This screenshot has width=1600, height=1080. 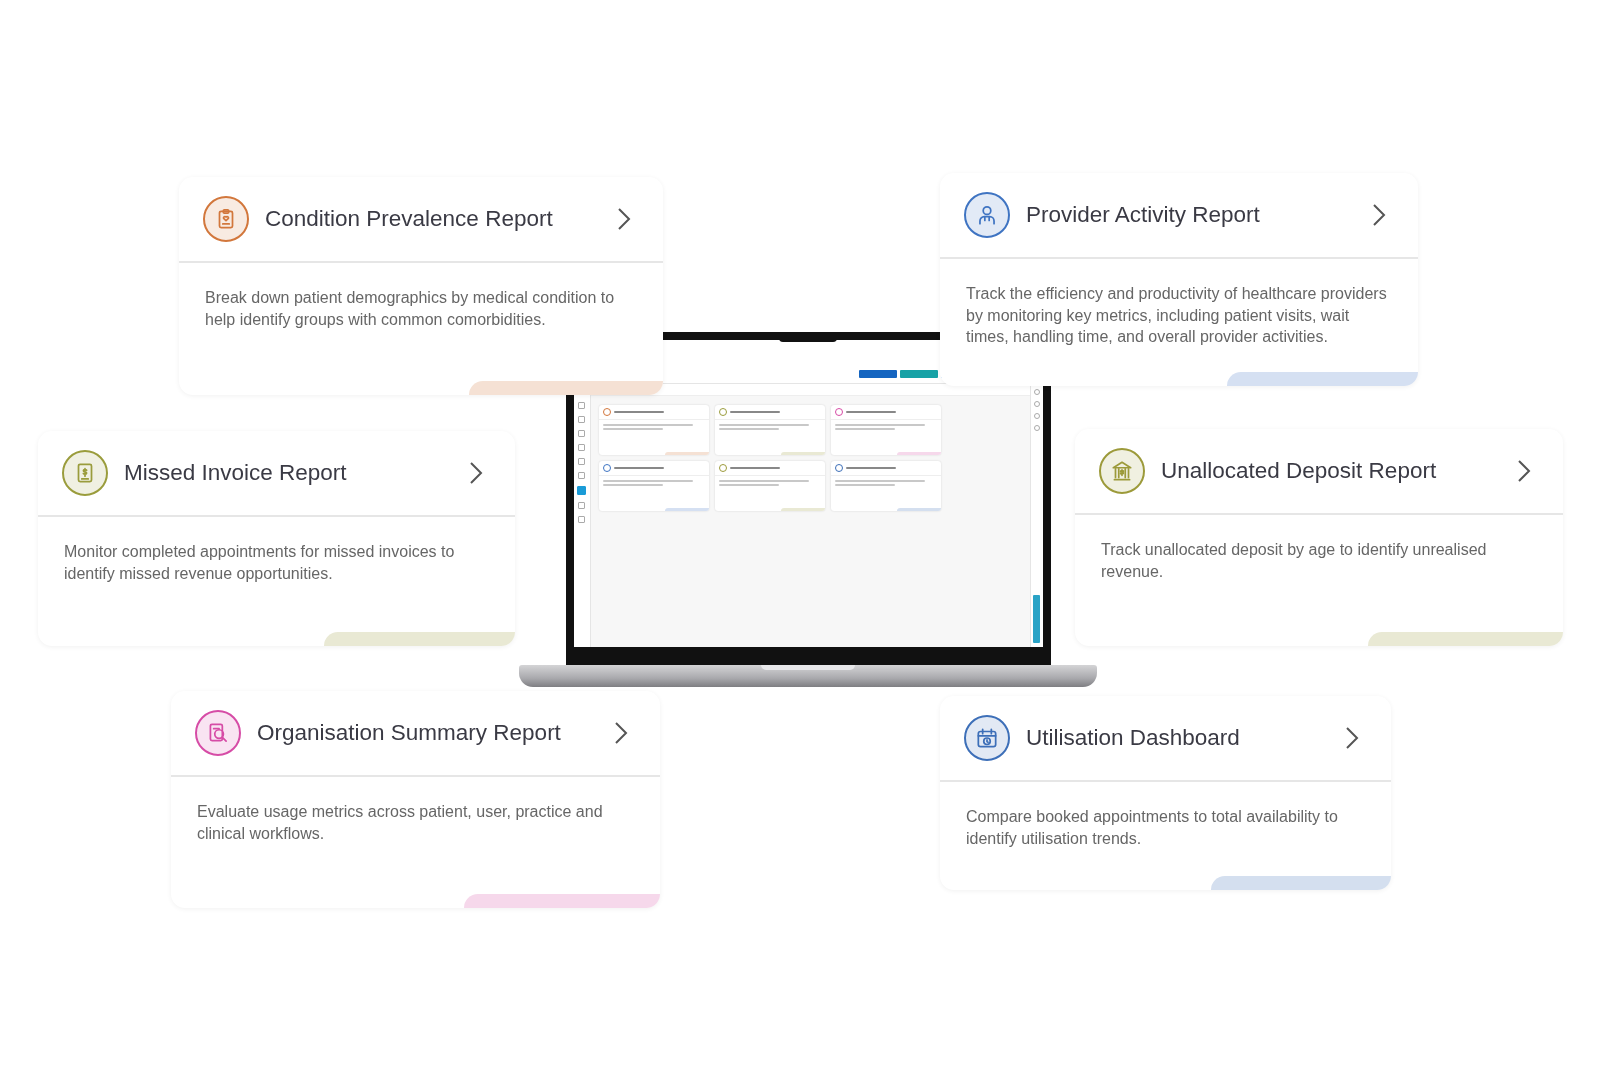 I want to click on report-card: Provider Activity Report Track the efficiency and productivity of healthcare providers by monitoring key metrics, including patient visits, wait times, handling time, and overall provider activities., so click(x=1179, y=279).